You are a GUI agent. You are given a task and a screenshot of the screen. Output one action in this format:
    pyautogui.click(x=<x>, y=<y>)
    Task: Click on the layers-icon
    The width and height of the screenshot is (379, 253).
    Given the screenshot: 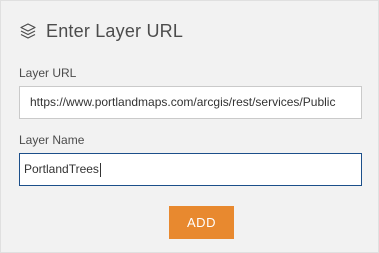 What is the action you would take?
    pyautogui.click(x=28, y=31)
    